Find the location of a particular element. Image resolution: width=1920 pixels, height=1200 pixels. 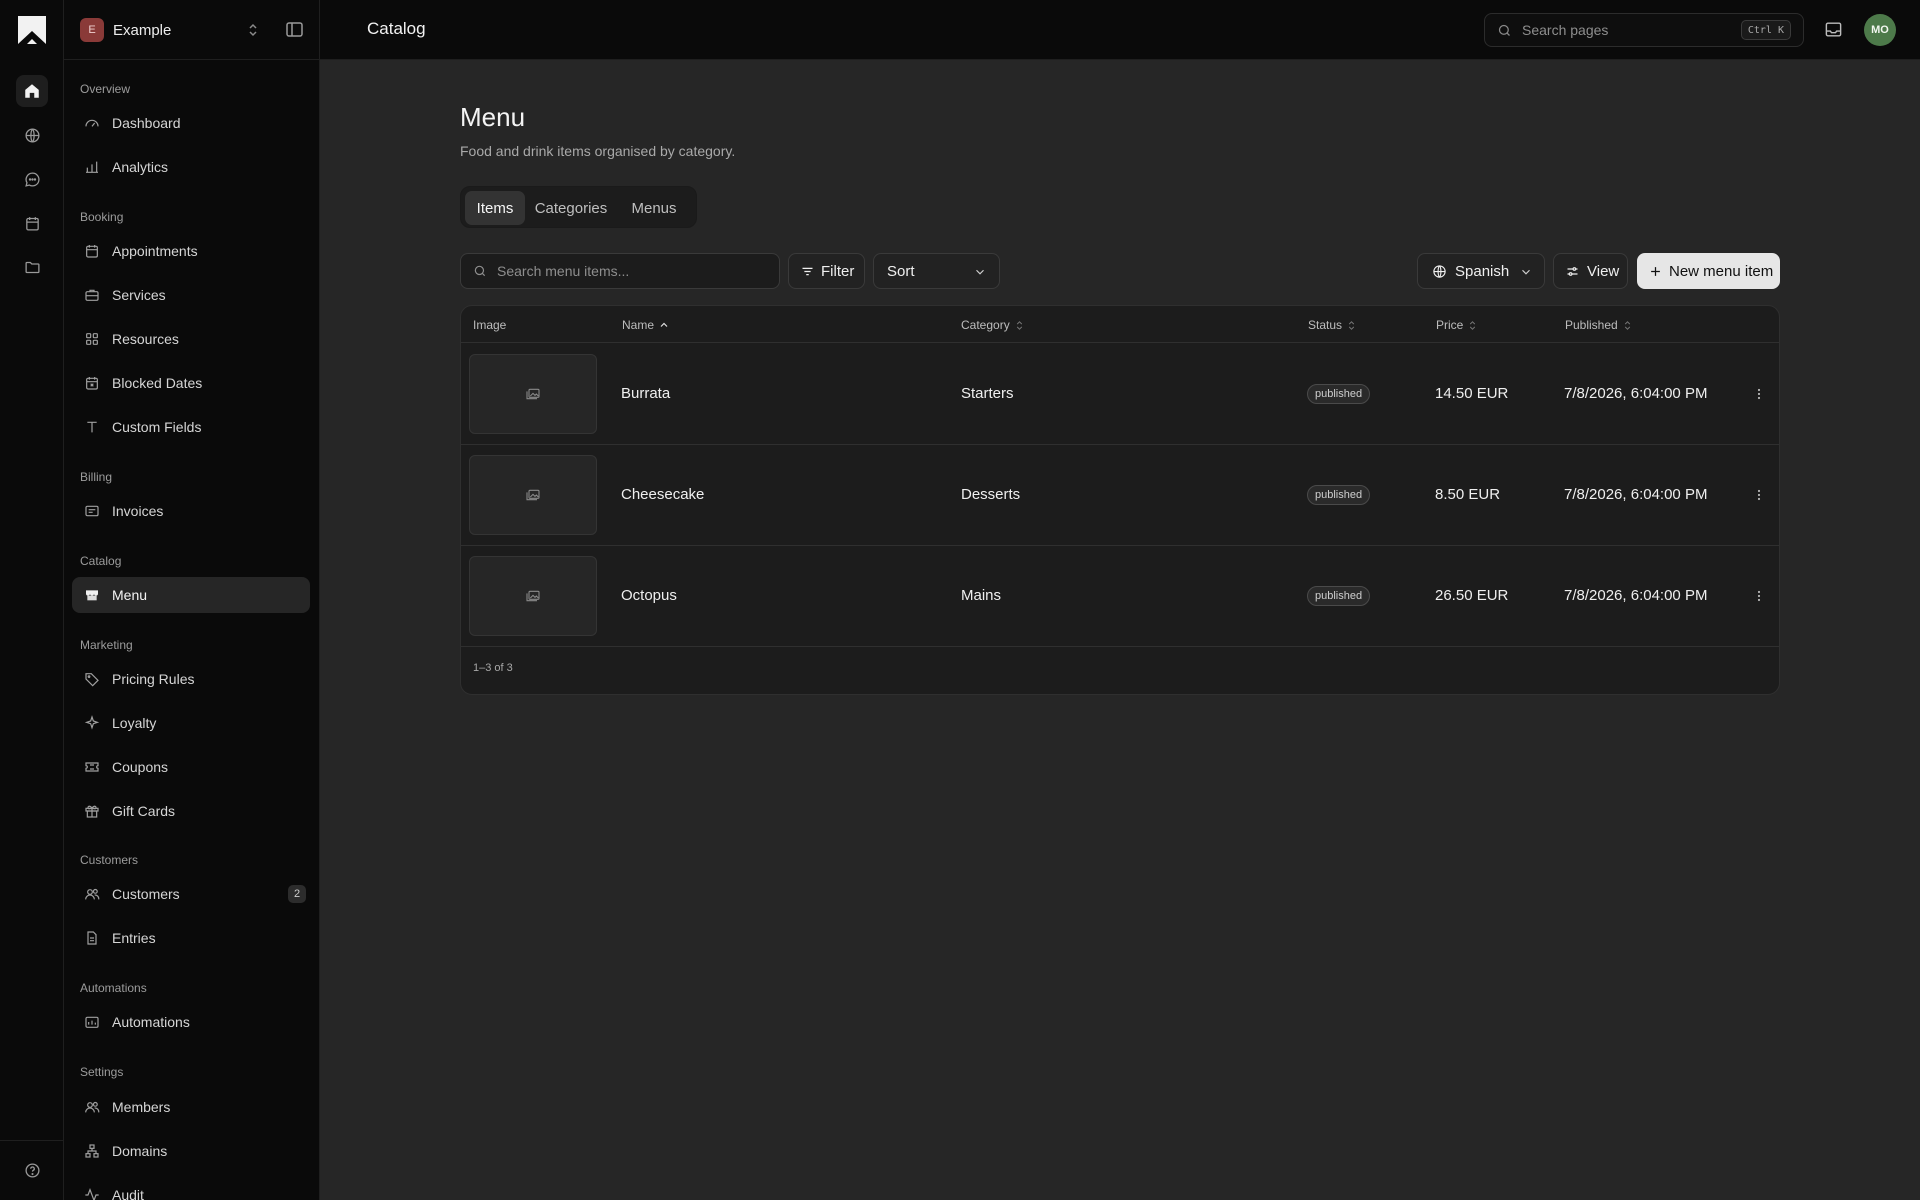

sidebar-item-domains: Domains is located at coordinates (191, 1151).